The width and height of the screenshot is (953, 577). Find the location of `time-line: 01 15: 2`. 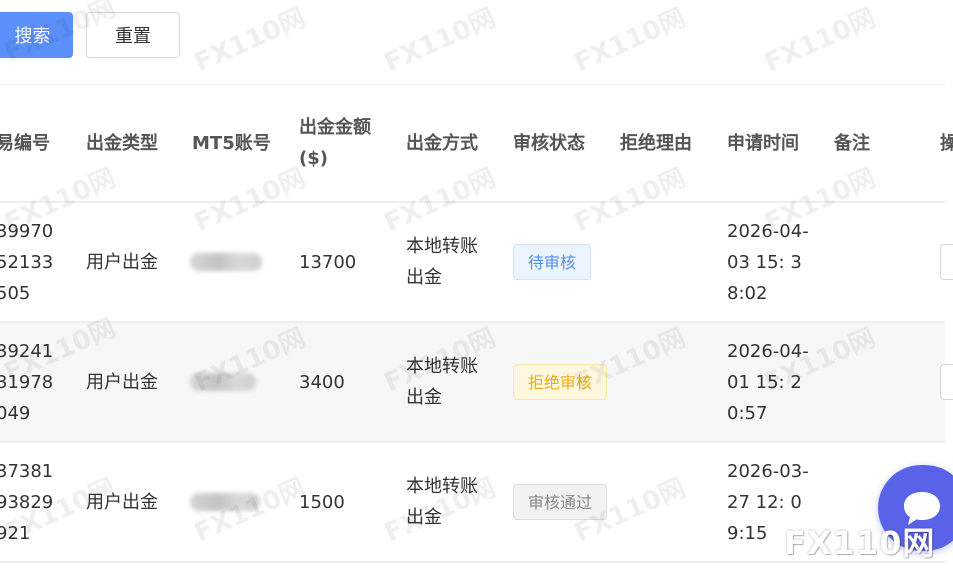

time-line: 01 15: 2 is located at coordinates (764, 382).